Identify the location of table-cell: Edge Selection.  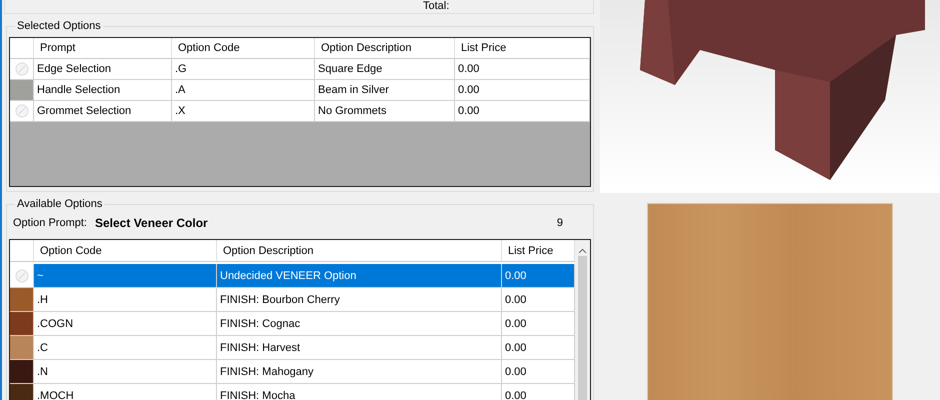
(103, 69).